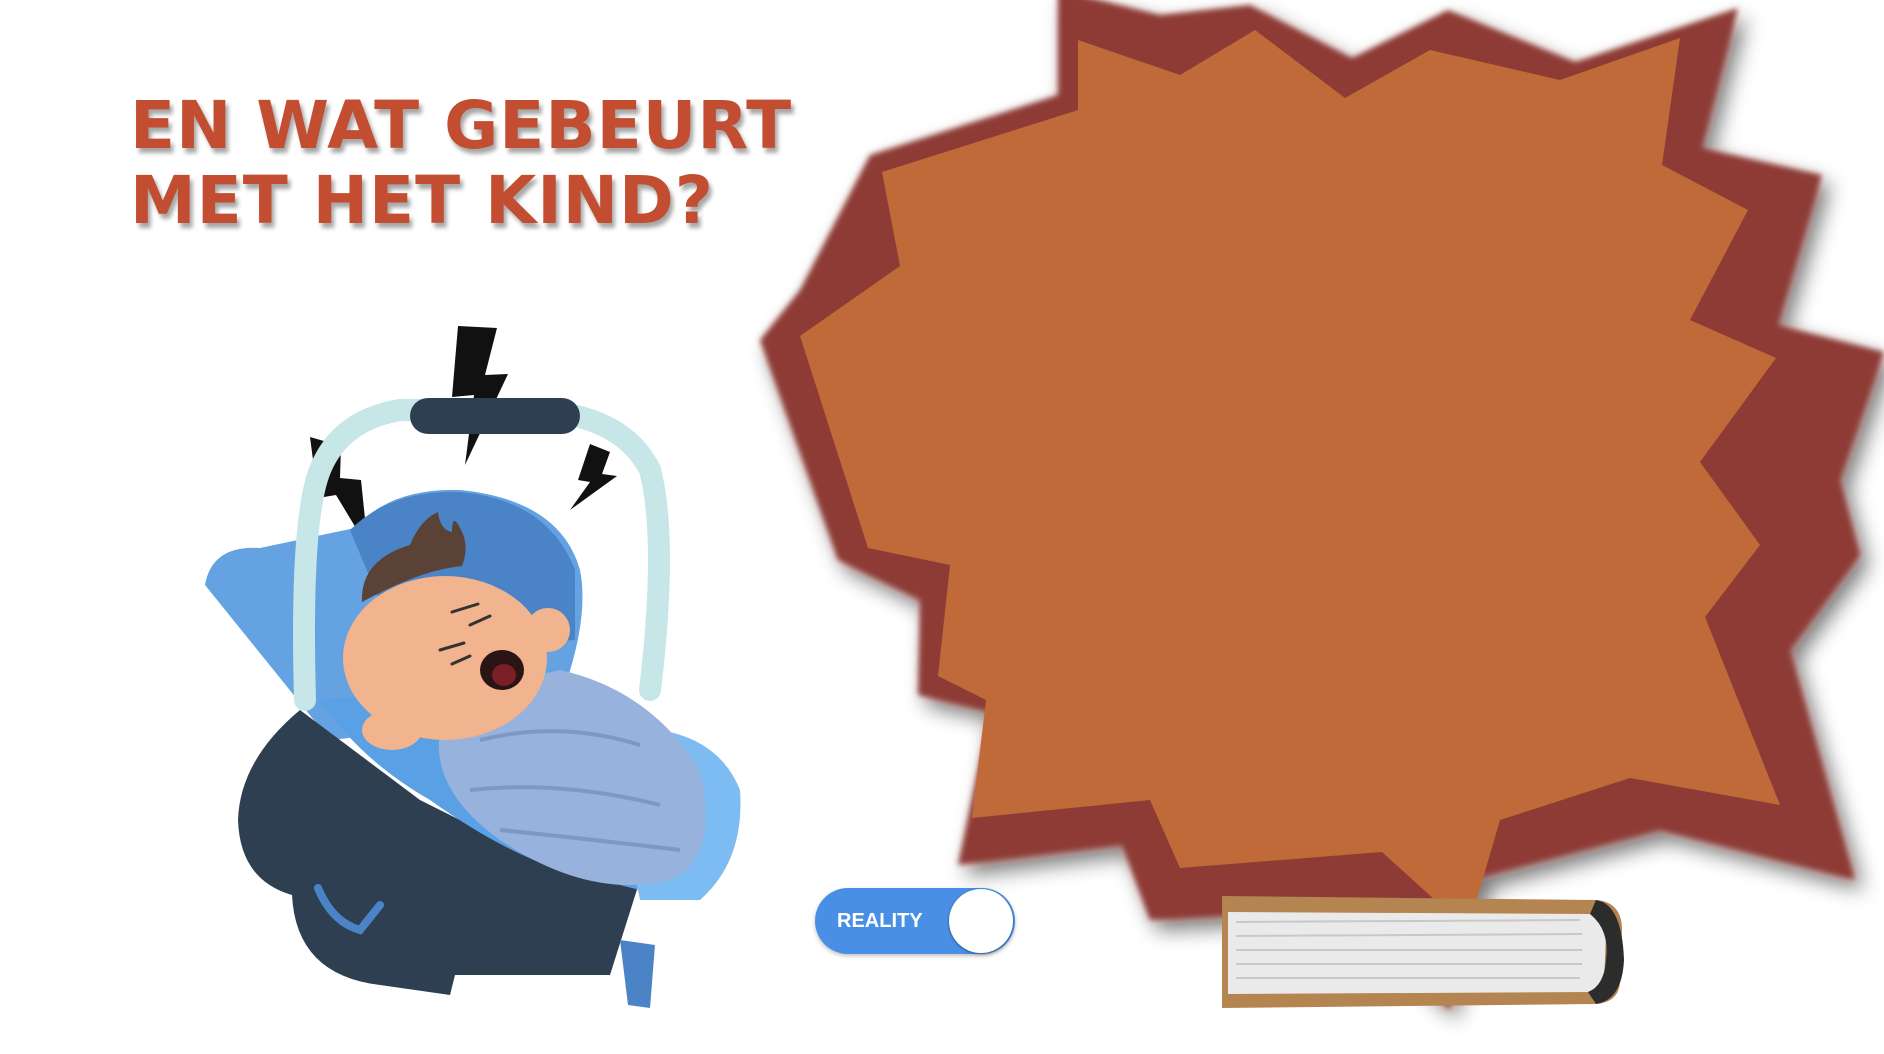 The image size is (1884, 1054). I want to click on reality-toggle: REALITY, so click(915, 921).